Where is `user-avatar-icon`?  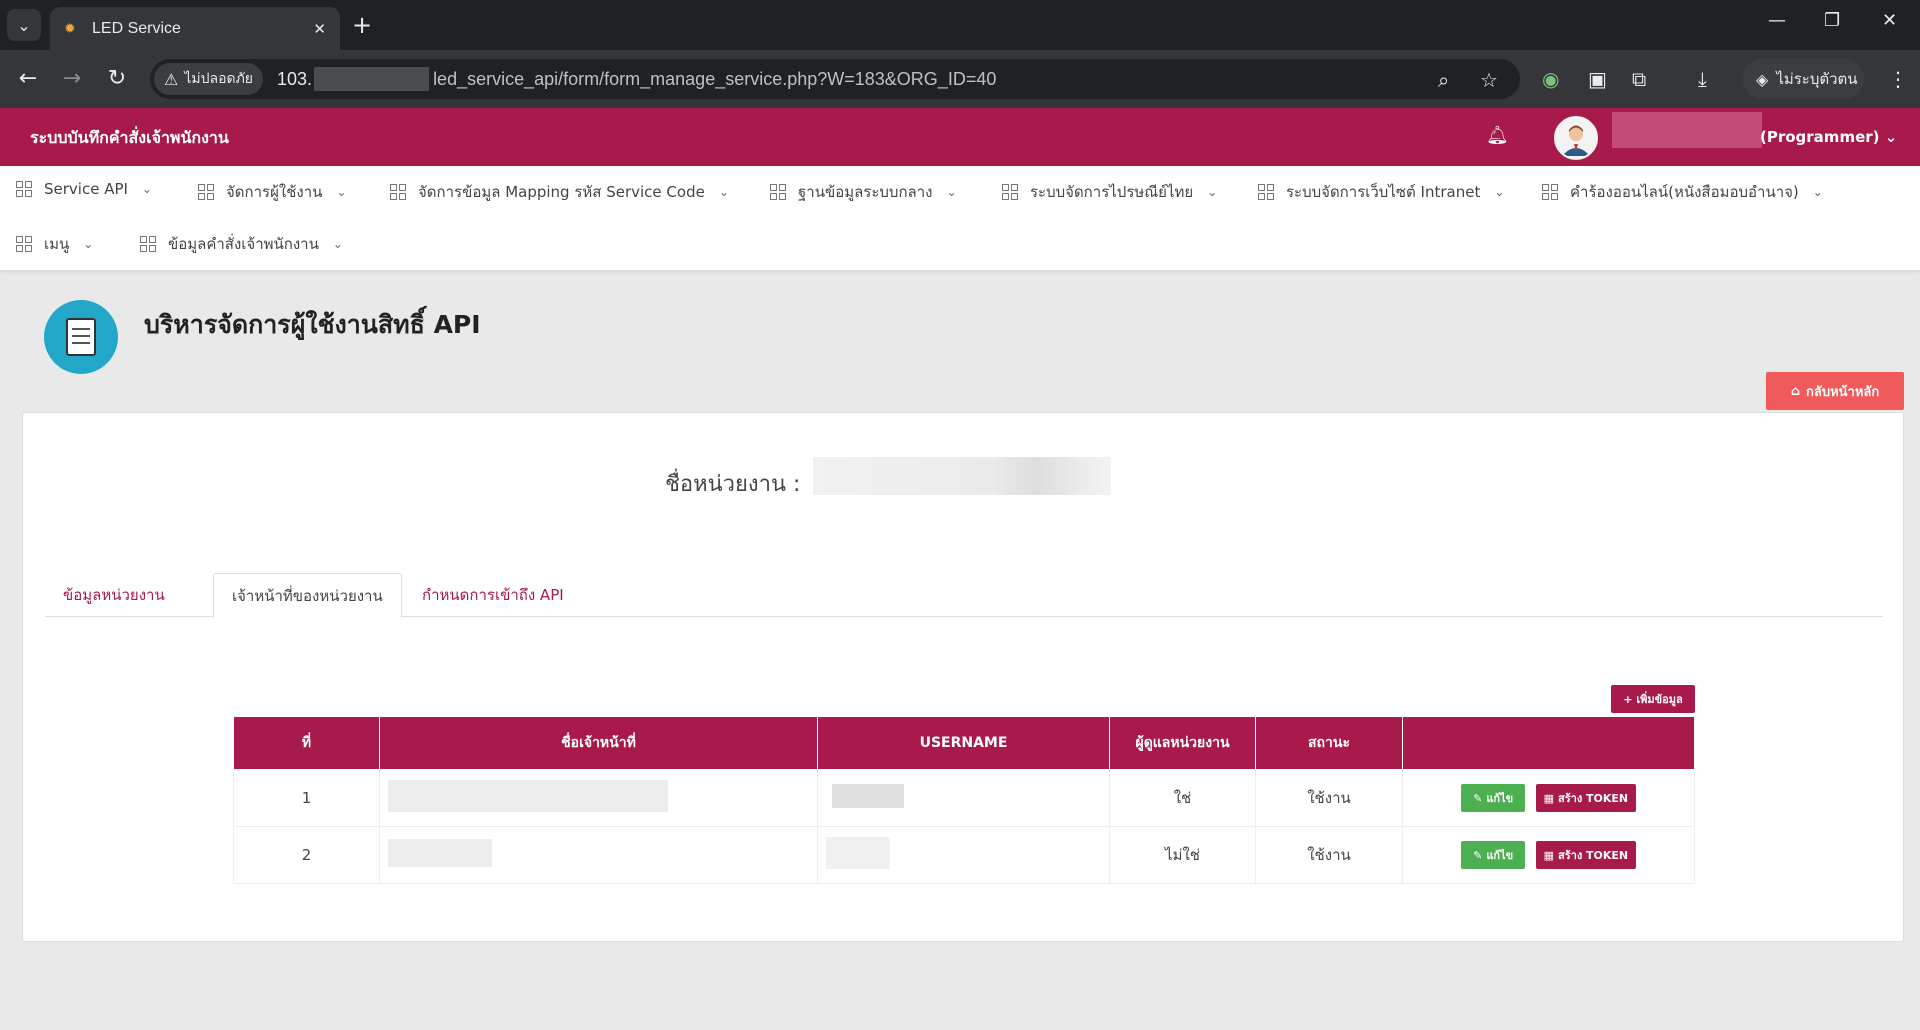 user-avatar-icon is located at coordinates (1576, 138).